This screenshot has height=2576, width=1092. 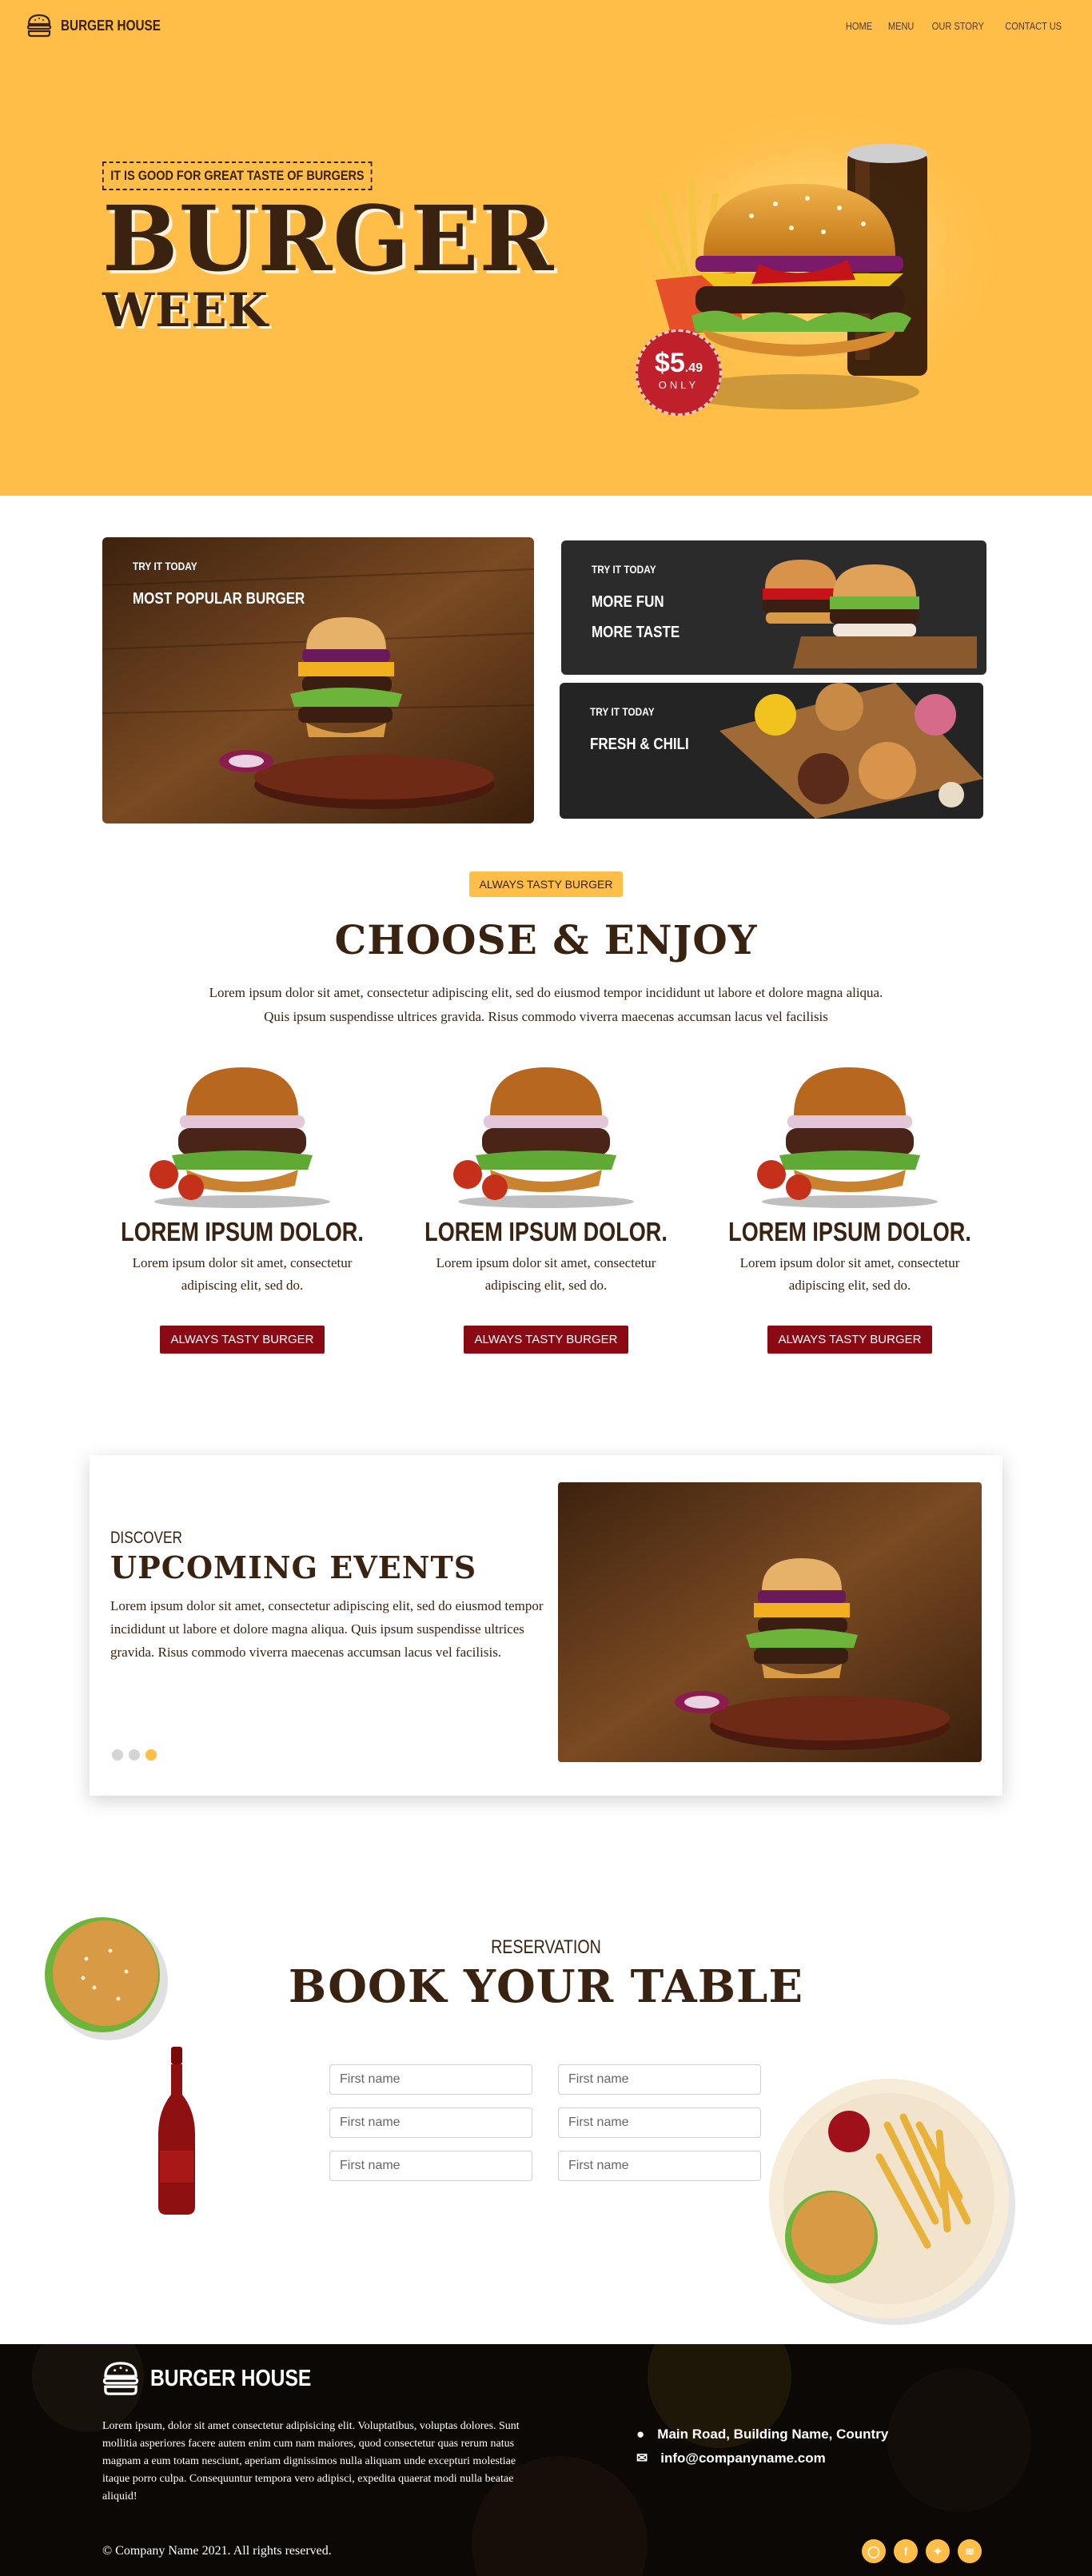 I want to click on footer-brand-name: BURGER HOUSE, so click(x=231, y=2378).